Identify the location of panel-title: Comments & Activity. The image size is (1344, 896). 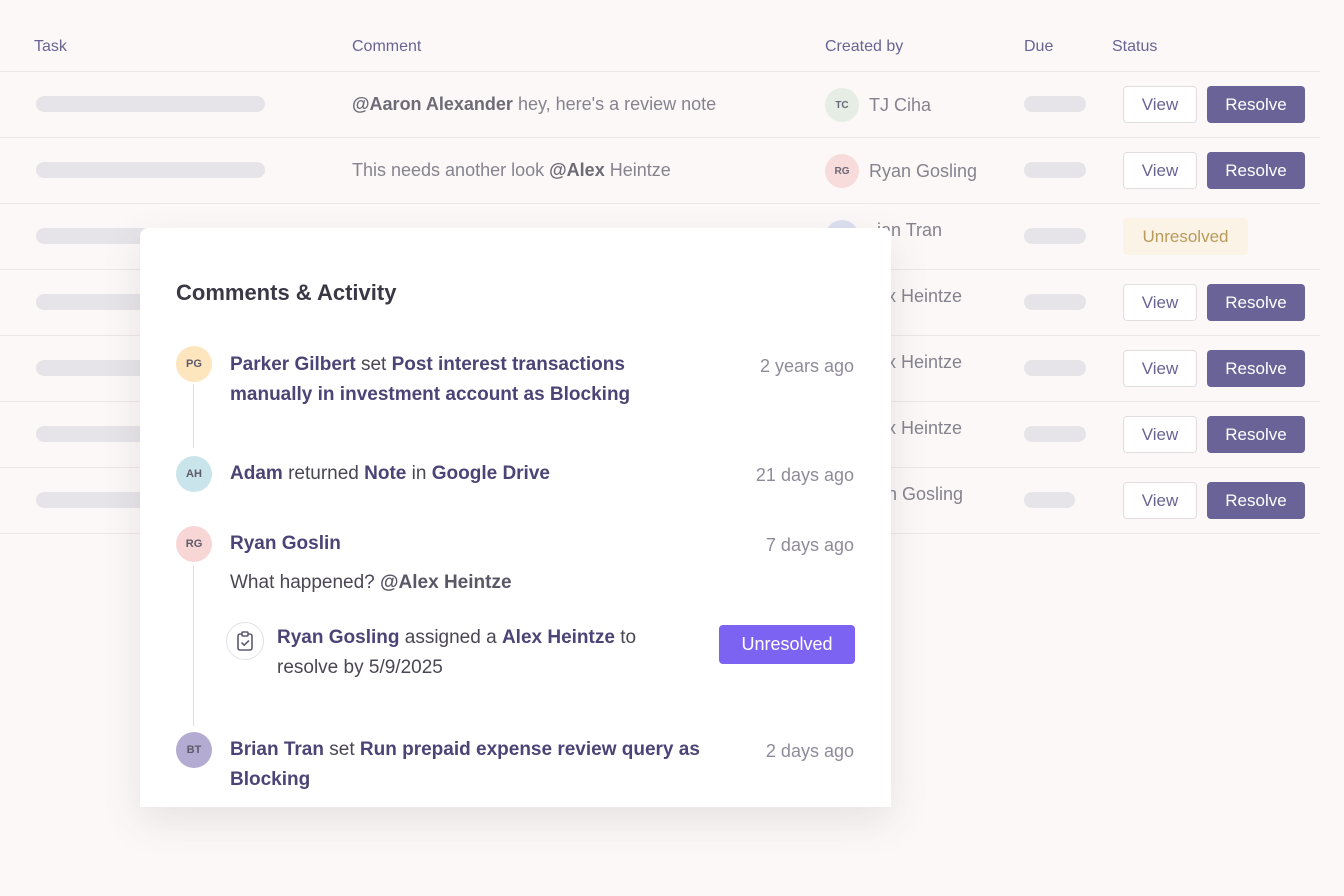
(286, 292).